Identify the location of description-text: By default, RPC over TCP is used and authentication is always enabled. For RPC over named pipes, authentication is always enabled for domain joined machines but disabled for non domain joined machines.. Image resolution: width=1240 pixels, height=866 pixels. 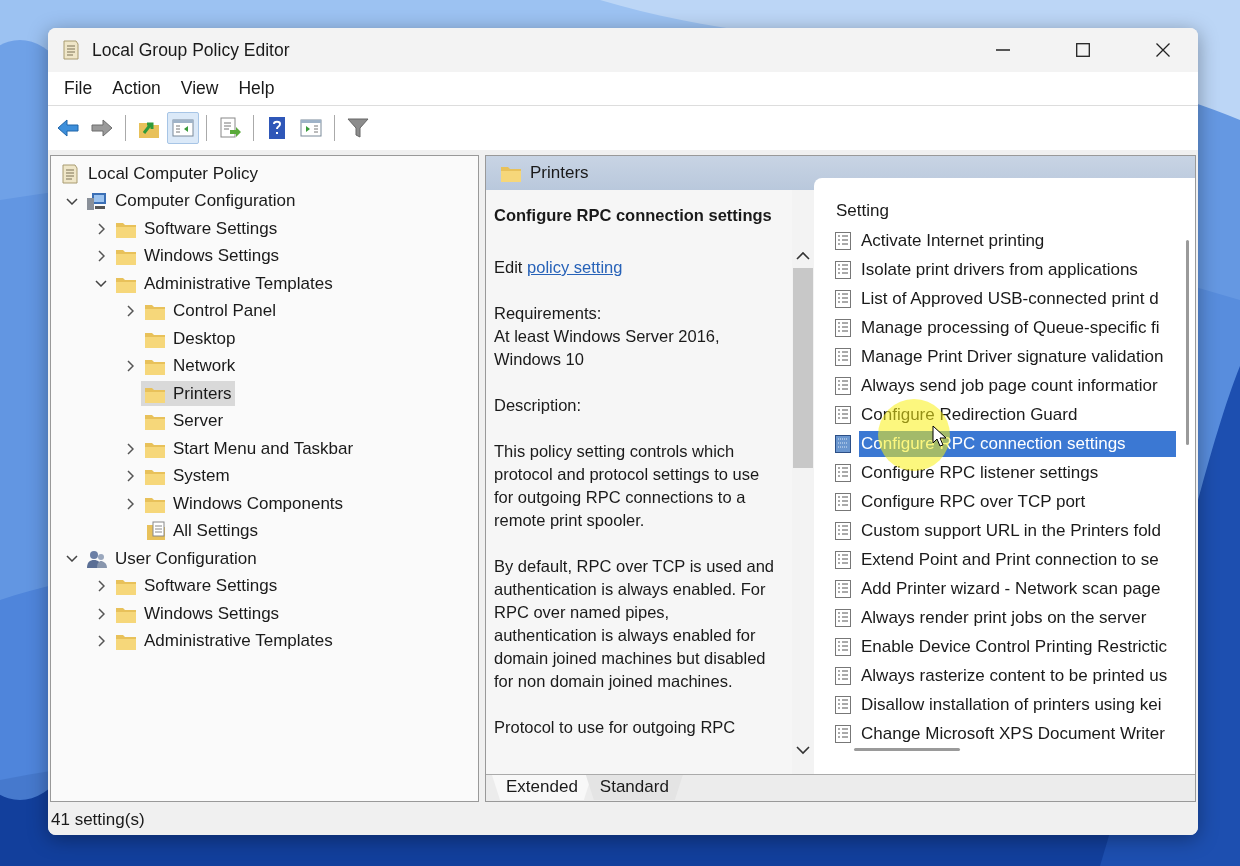
(635, 624).